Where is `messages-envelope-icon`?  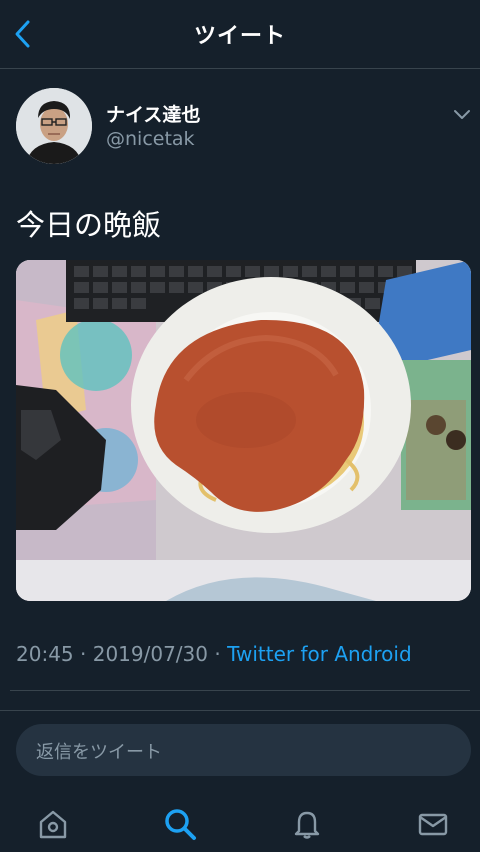
messages-envelope-icon is located at coordinates (433, 824).